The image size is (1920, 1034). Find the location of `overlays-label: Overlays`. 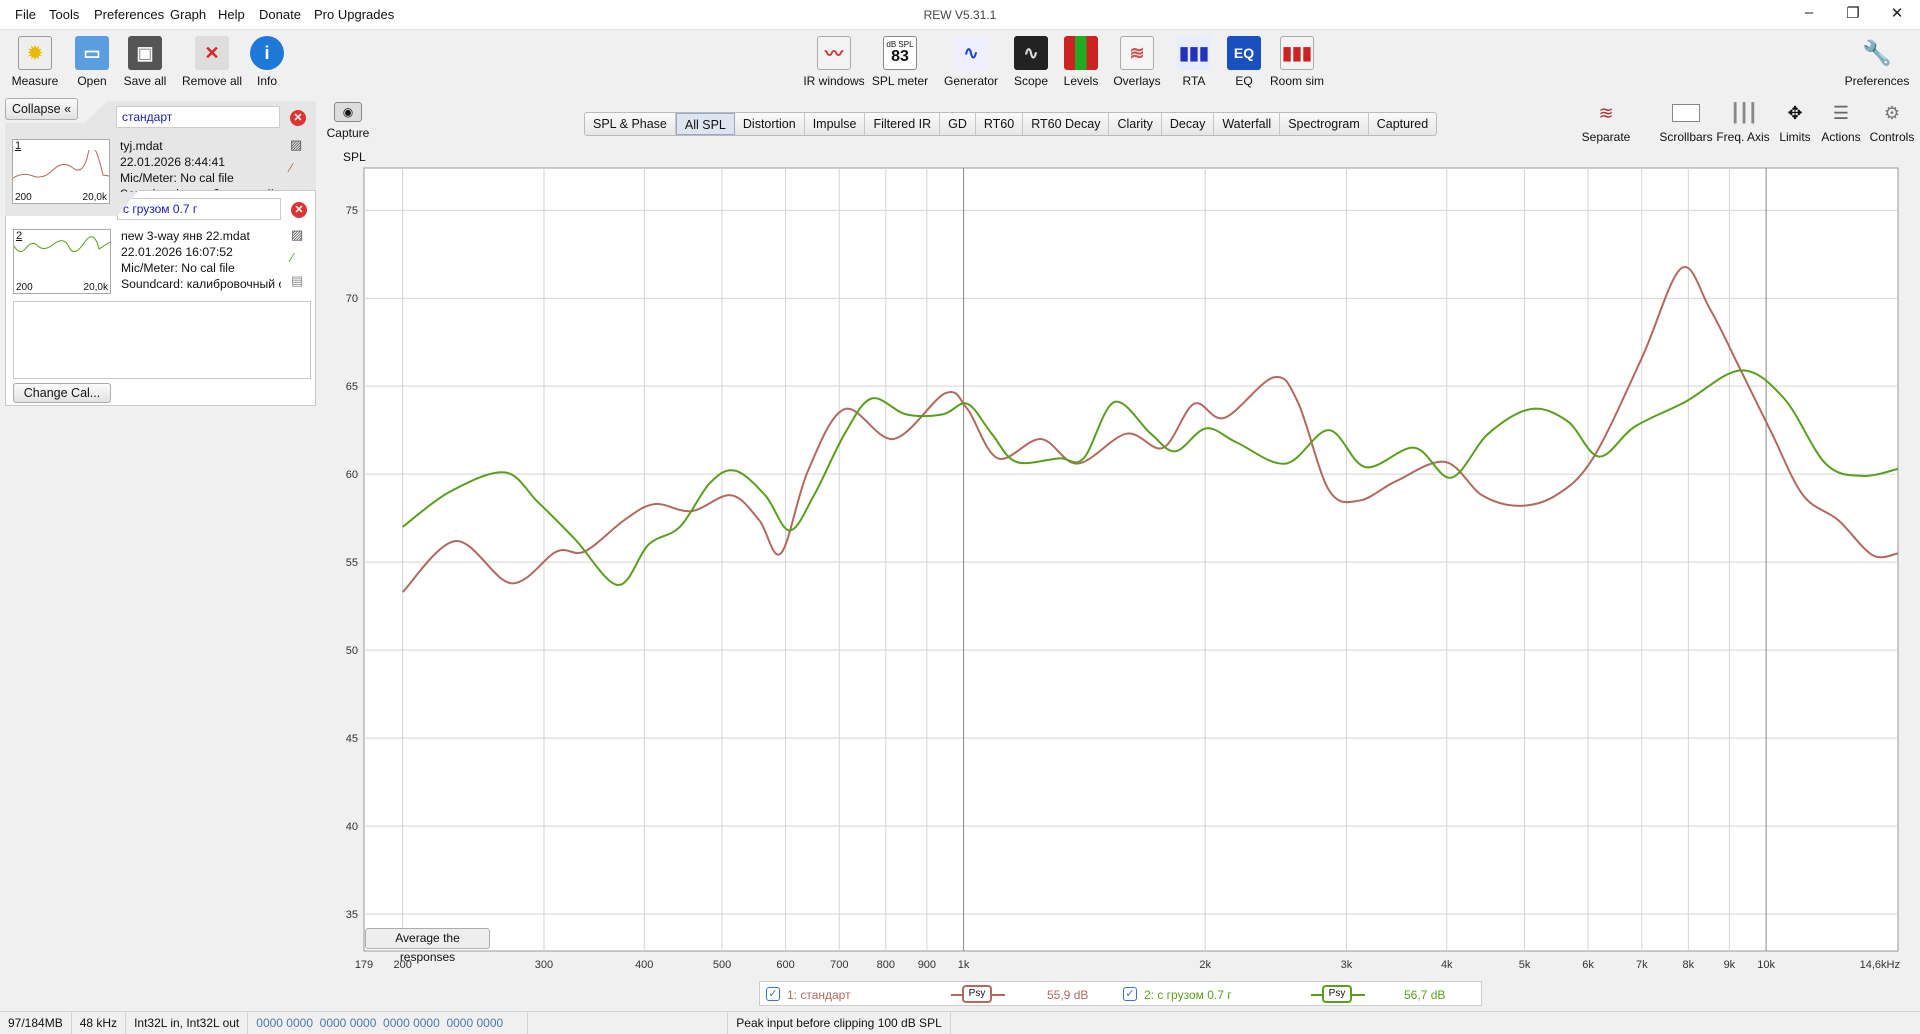

overlays-label: Overlays is located at coordinates (1137, 81).